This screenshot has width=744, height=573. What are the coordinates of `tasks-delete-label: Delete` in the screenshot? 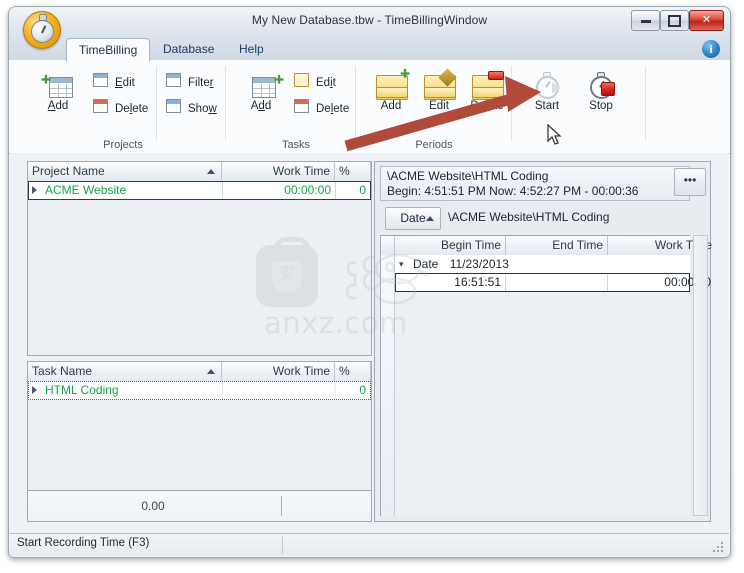 It's located at (333, 109).